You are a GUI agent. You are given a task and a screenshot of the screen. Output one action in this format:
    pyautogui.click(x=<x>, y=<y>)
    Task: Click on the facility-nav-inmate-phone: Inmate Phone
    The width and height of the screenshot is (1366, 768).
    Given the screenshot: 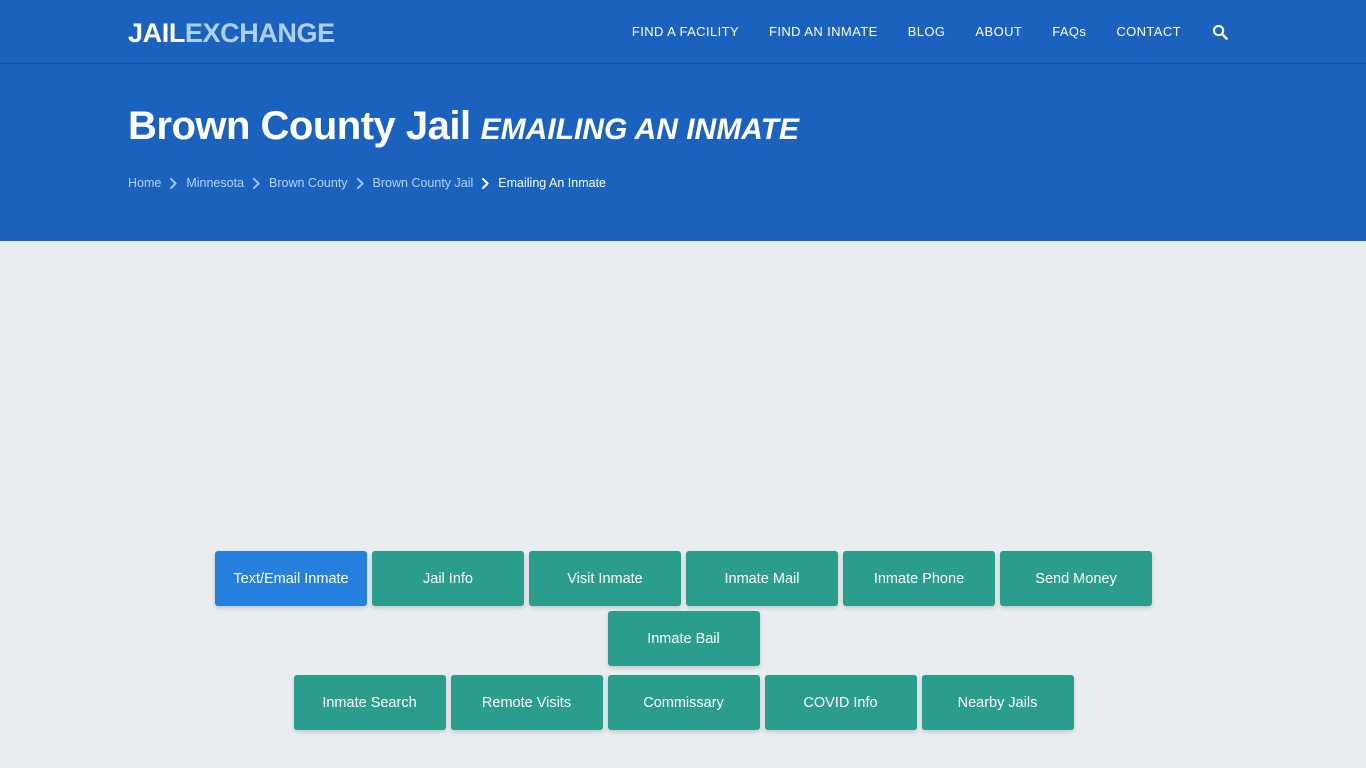 What is the action you would take?
    pyautogui.click(x=919, y=578)
    